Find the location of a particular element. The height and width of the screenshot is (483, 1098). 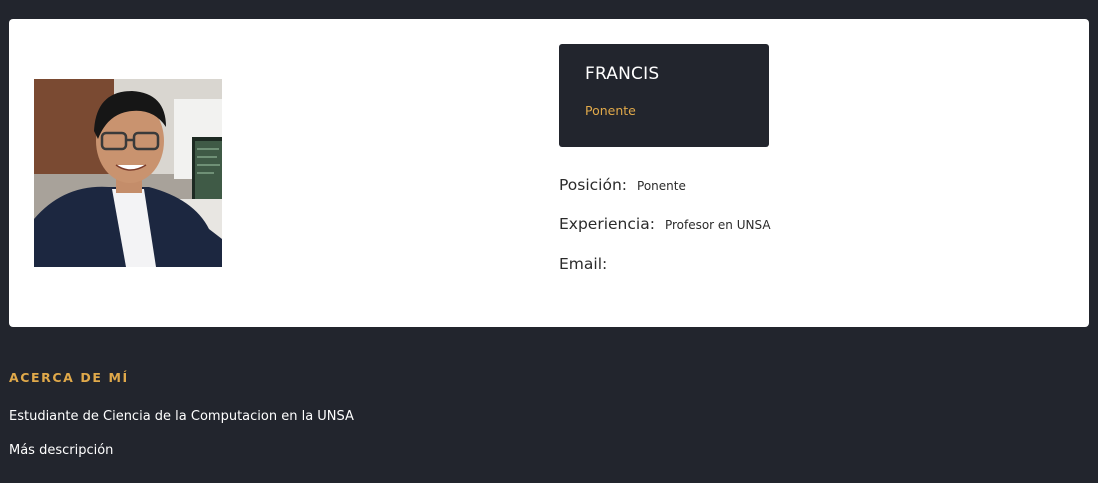

person-photo-illustration is located at coordinates (128, 173).